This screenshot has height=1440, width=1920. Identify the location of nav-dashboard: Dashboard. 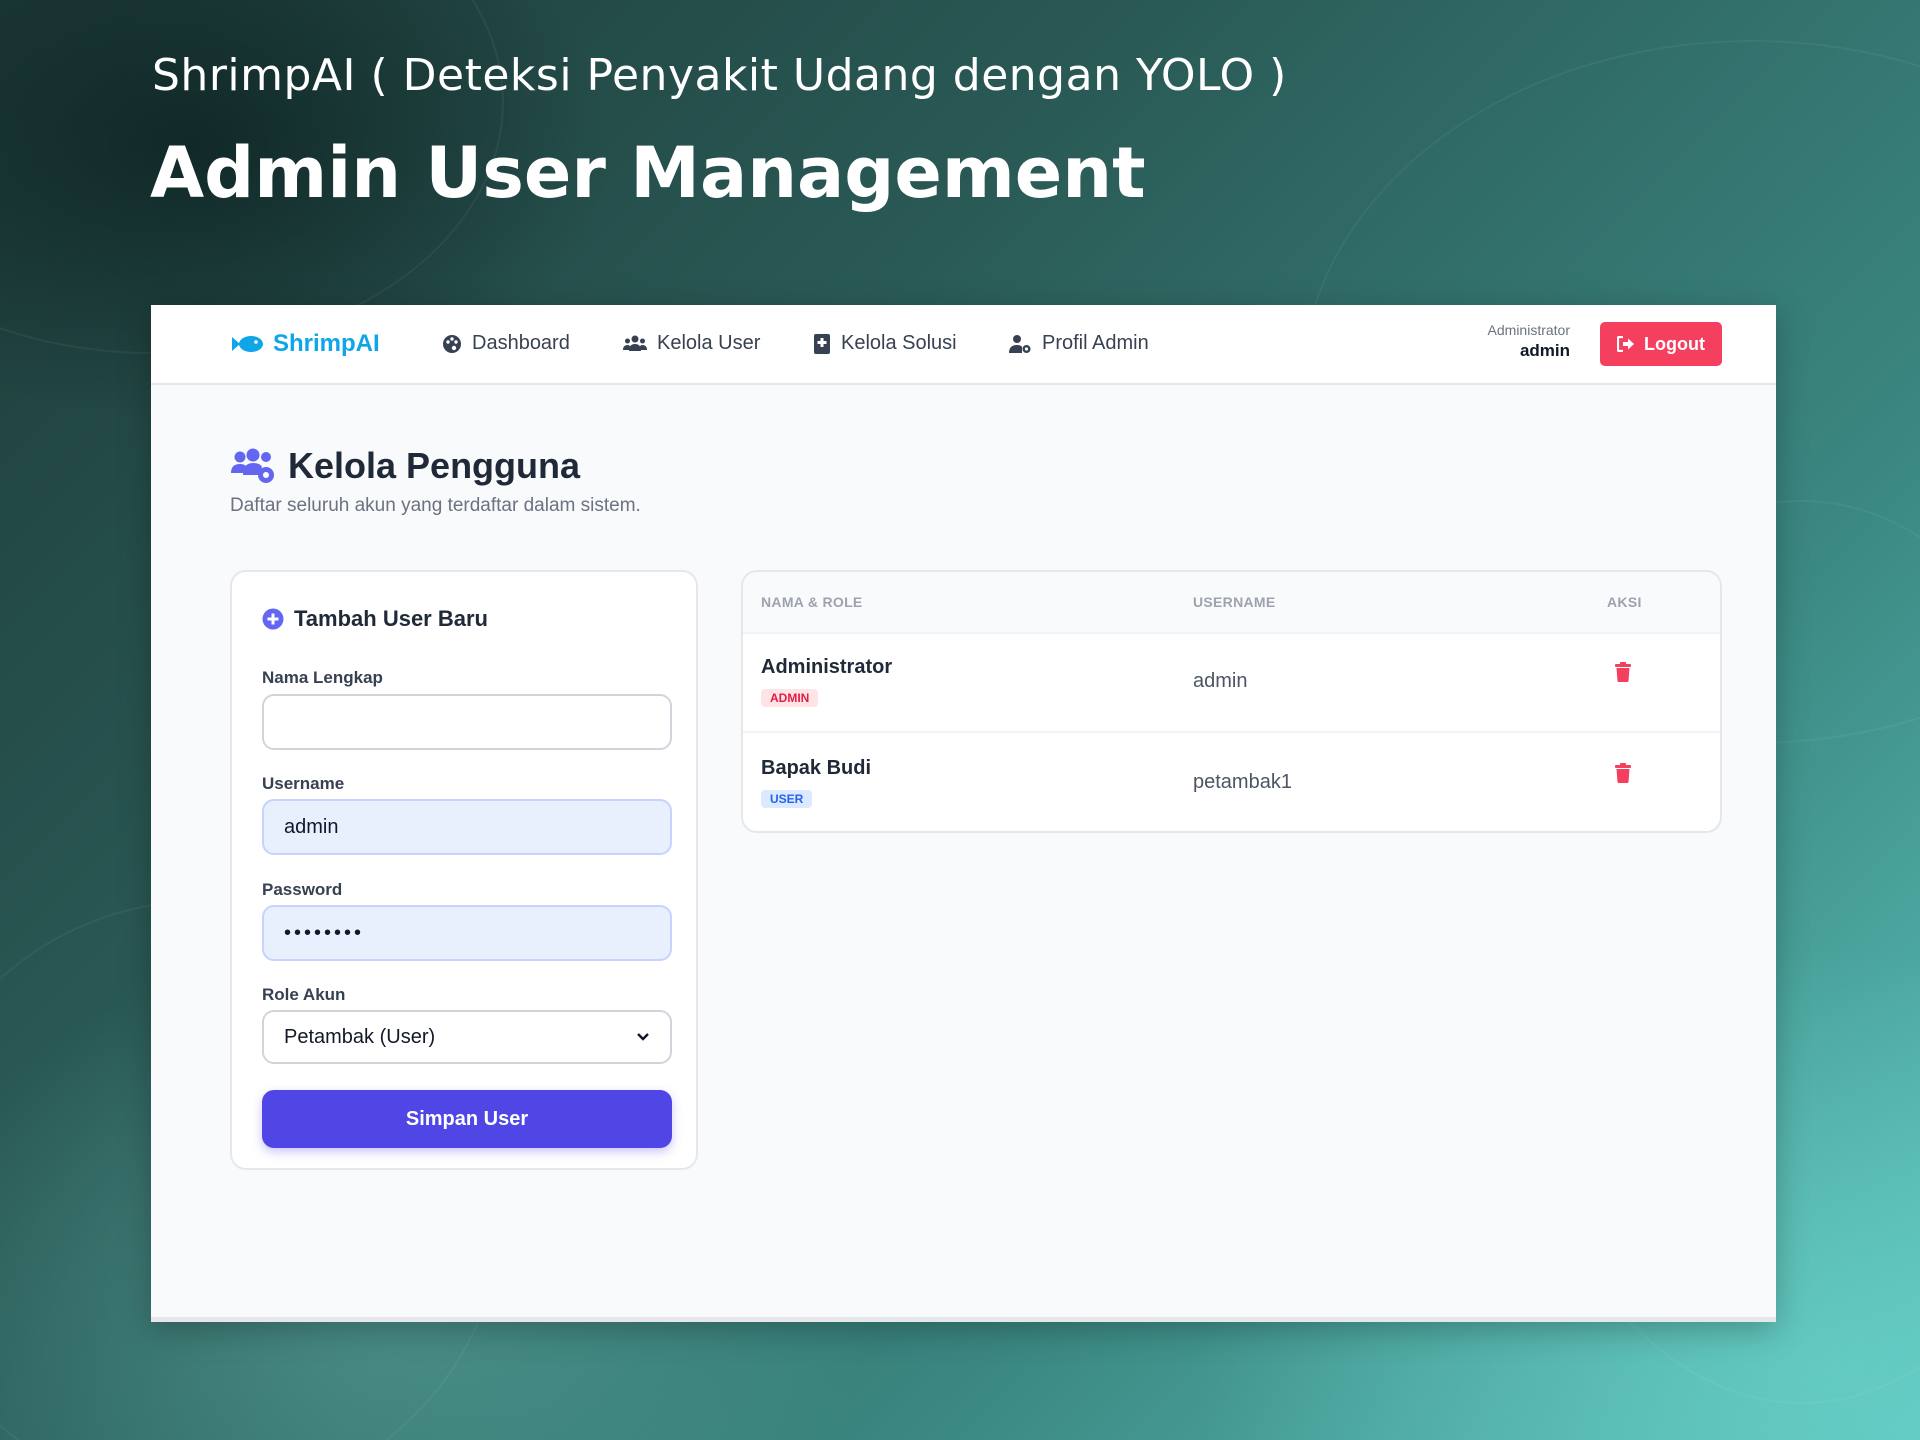
(506, 343).